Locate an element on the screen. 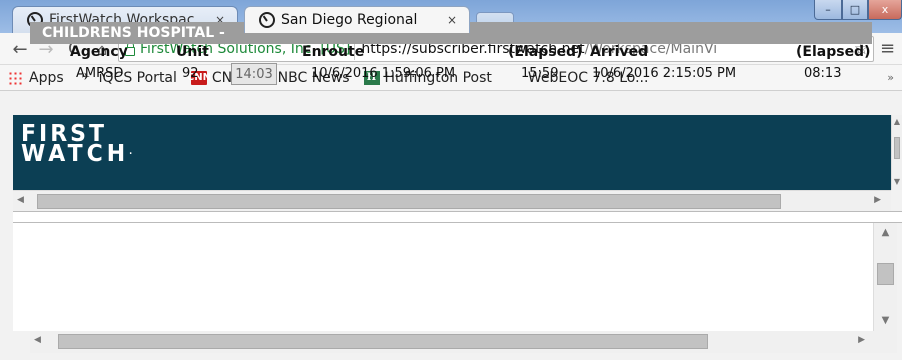 Image resolution: width=902 pixels, height=360 pixels. banner-vertical-scrollbar: ▲ ▼ is located at coordinates (896, 152).